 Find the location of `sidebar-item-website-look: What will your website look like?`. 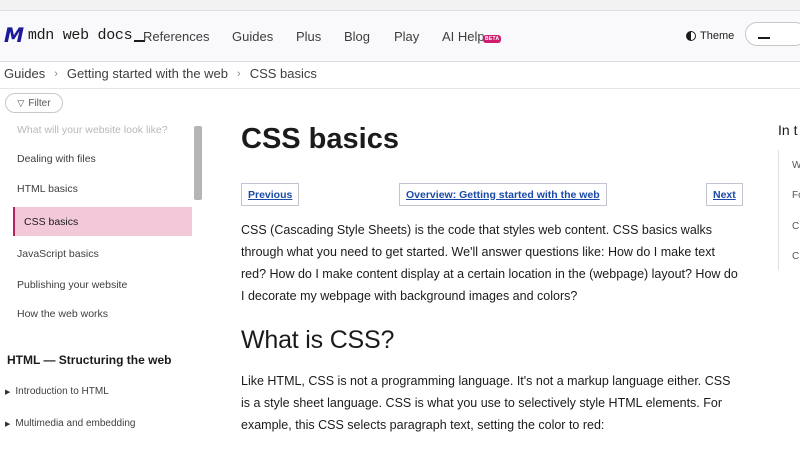

sidebar-item-website-look: What will your website look like? is located at coordinates (92, 130).